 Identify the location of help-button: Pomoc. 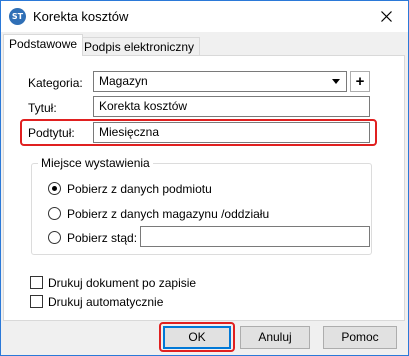
(360, 337).